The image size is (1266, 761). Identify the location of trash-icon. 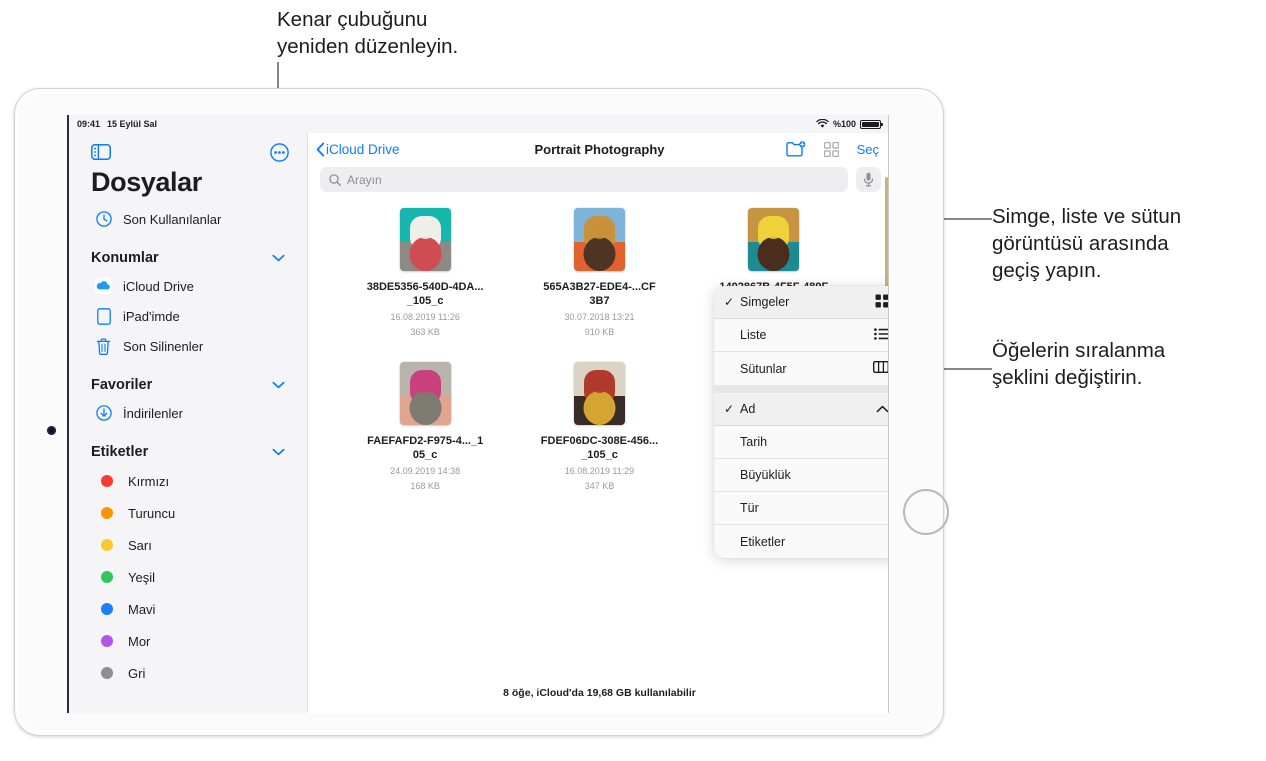
(103, 346).